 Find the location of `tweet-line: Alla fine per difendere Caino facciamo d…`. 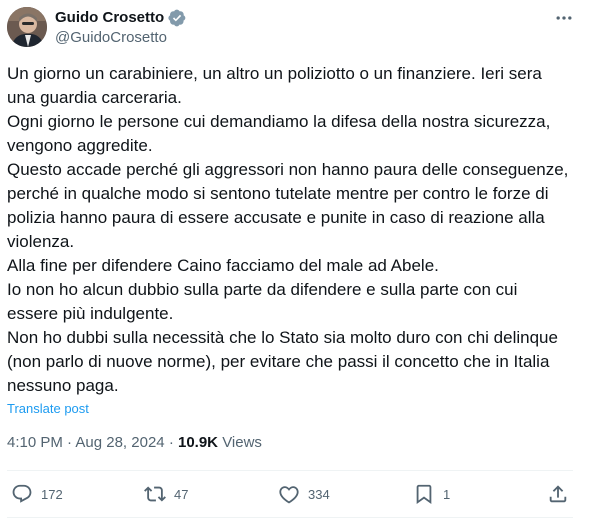

tweet-line: Alla fine per difendere Caino facciamo d… is located at coordinates (223, 265).